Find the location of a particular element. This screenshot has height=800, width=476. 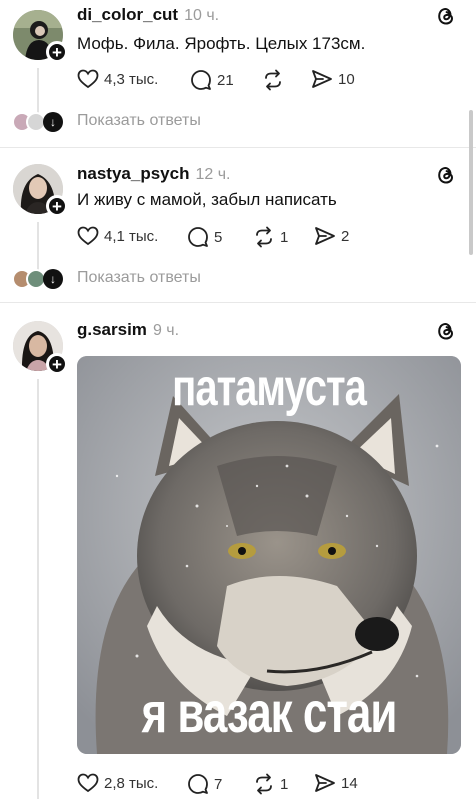

meme-caption-top: патамуста is located at coordinates (269, 388).